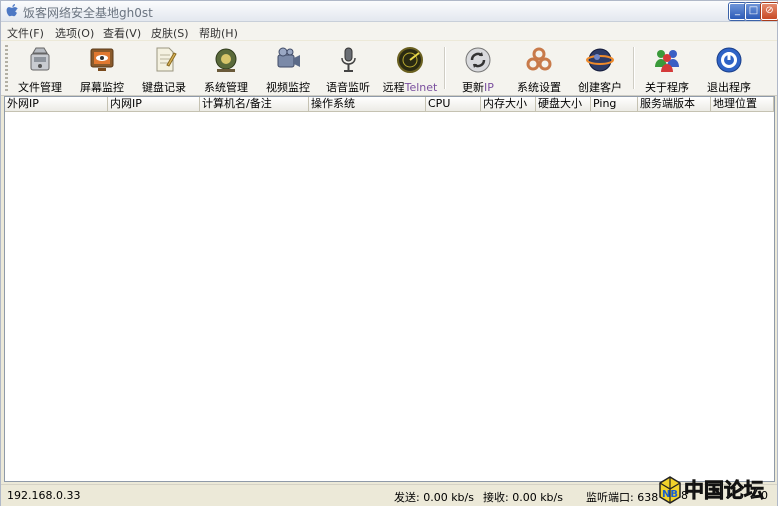  I want to click on status-recv: 接收: 0.00 kb/s, so click(523, 497).